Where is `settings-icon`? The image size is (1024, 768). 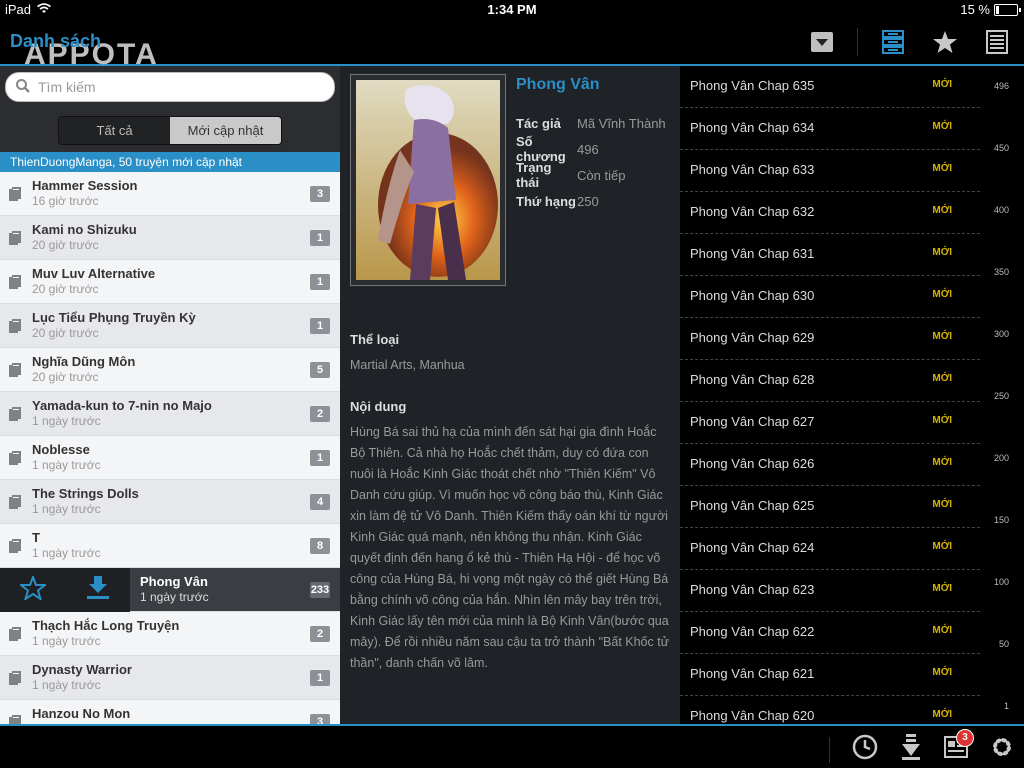 settings-icon is located at coordinates (1002, 749).